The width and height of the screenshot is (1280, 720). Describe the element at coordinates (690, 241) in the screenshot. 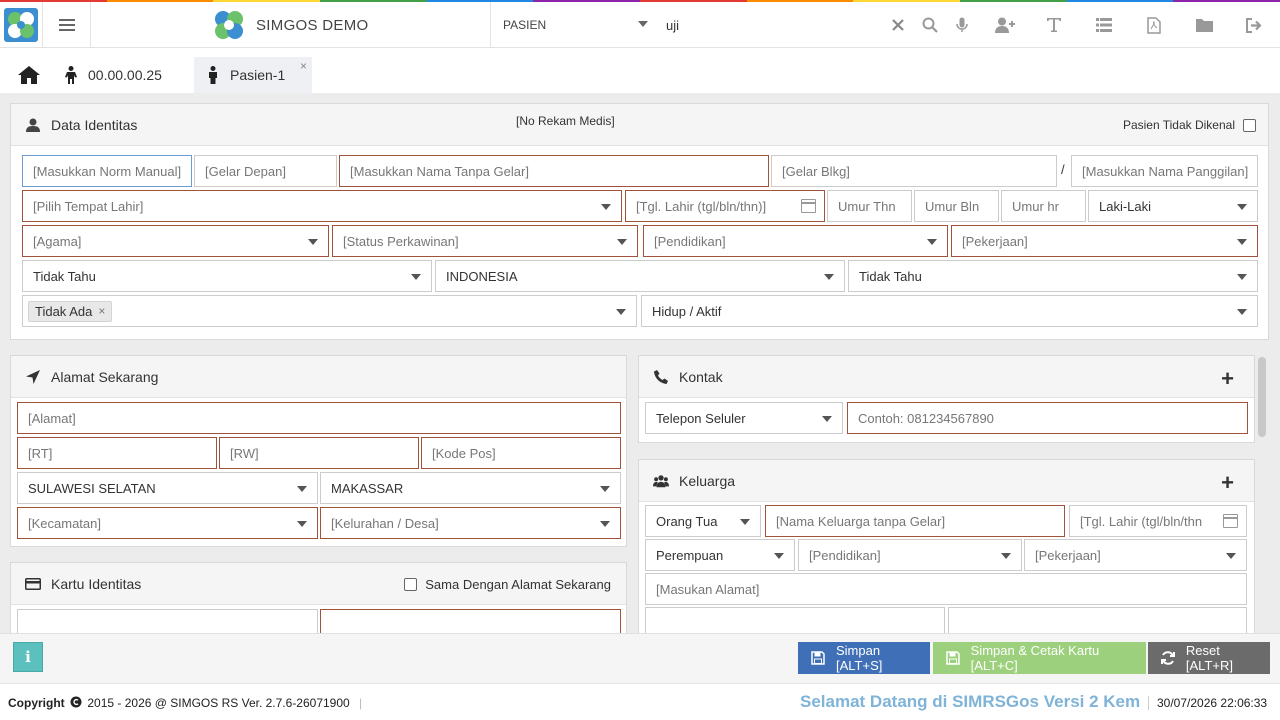

I see `education-placeholder: [Pendidikan]` at that location.